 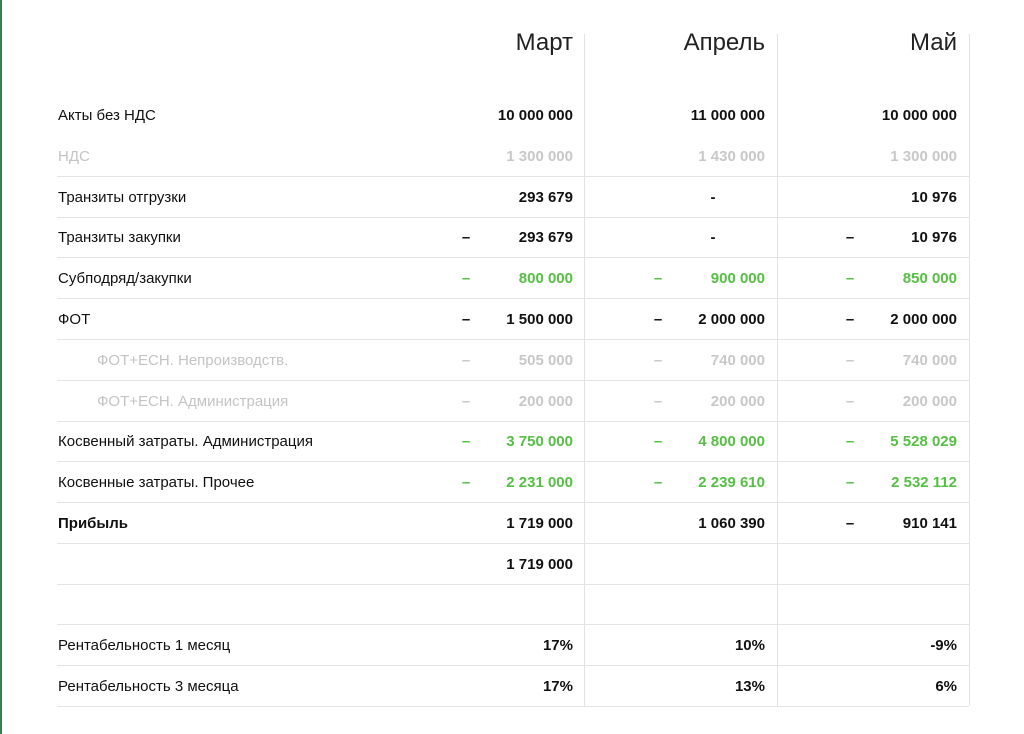 I want to click on row-label: Транзиты отгрузки, so click(x=122, y=197).